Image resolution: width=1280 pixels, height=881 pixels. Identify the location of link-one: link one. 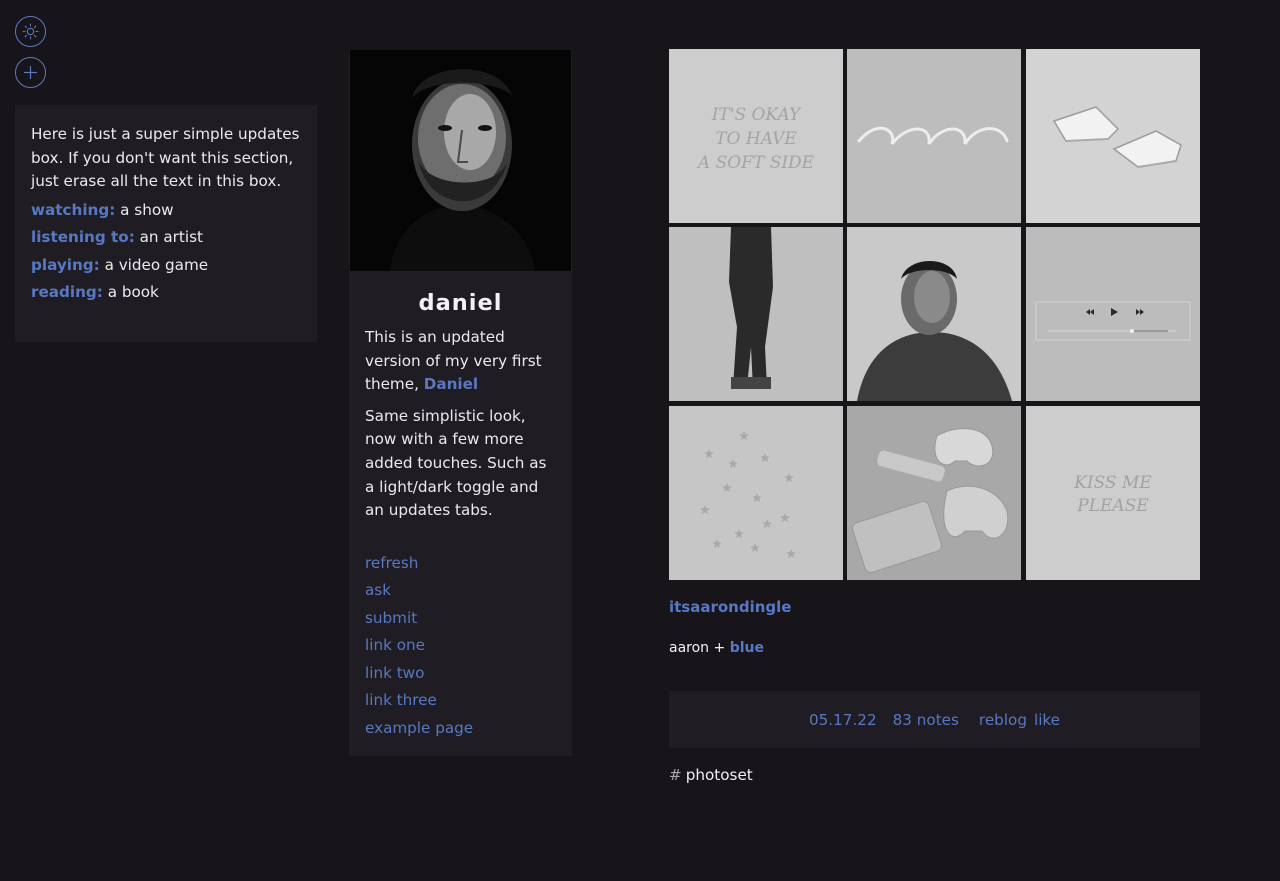
(460, 646).